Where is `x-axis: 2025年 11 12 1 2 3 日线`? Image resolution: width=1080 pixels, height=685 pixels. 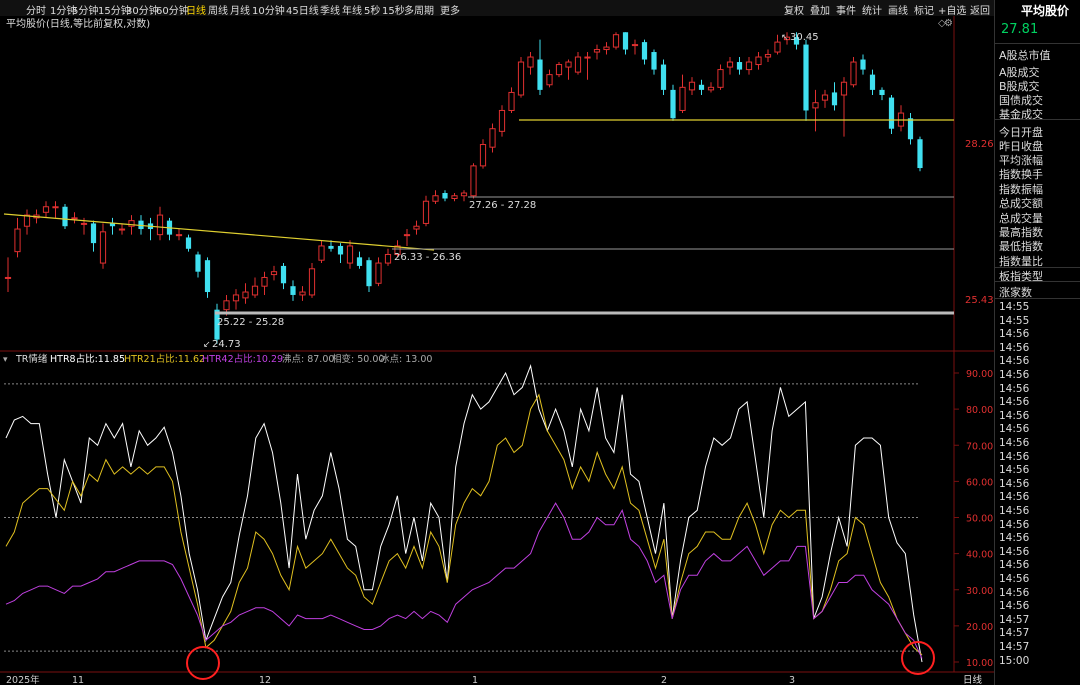
x-axis: 2025年 11 12 1 2 3 日线 is located at coordinates (494, 679).